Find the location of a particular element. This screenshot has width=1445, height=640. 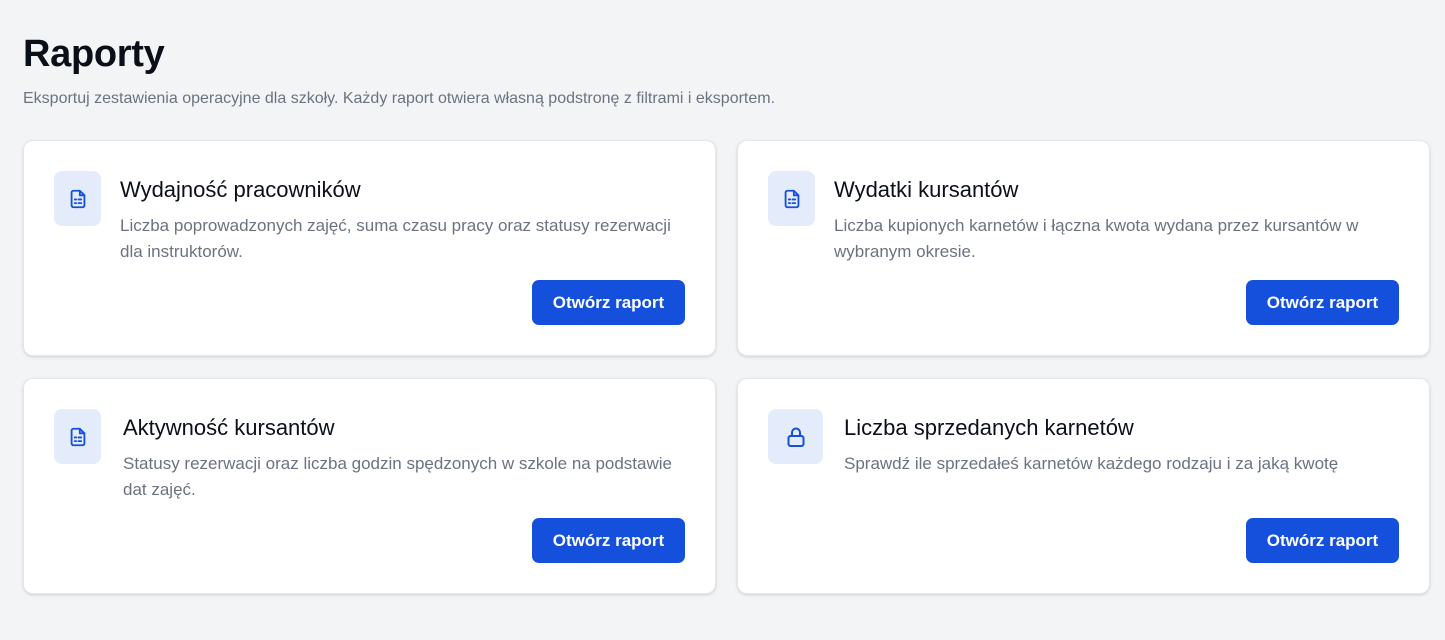

card-title: Aktywność kursantów is located at coordinates (229, 427).